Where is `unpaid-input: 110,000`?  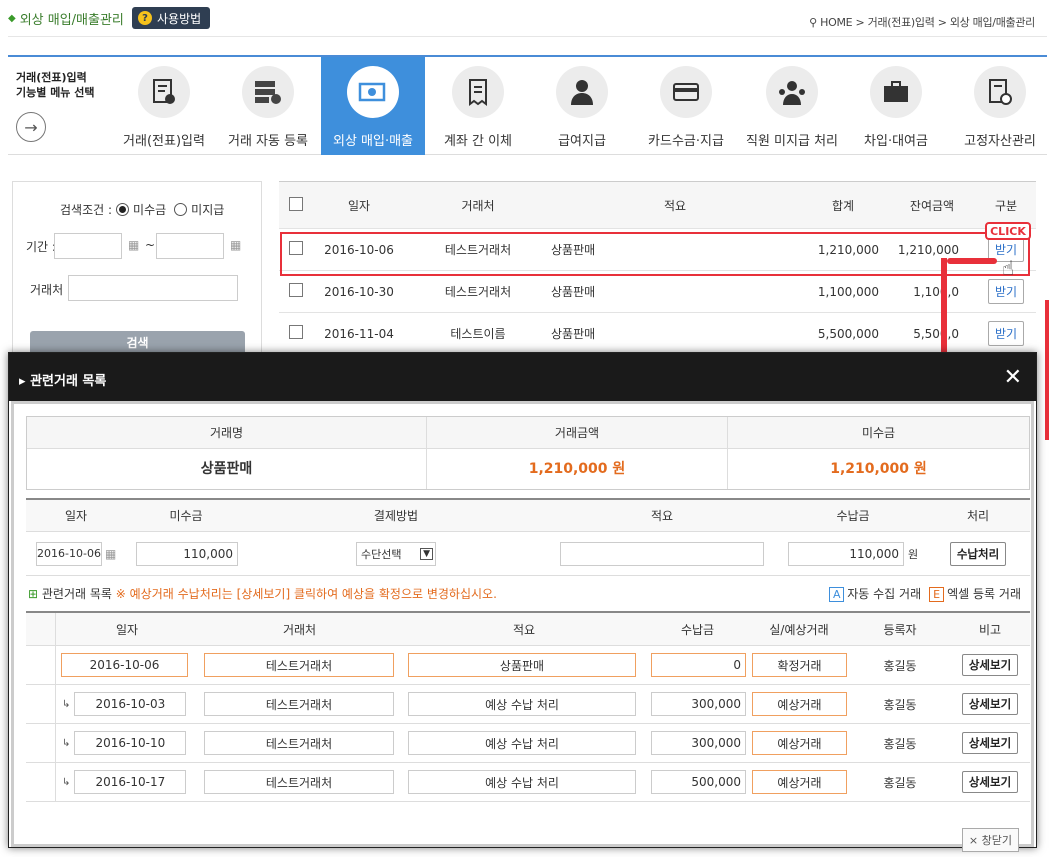
unpaid-input: 110,000 is located at coordinates (187, 553).